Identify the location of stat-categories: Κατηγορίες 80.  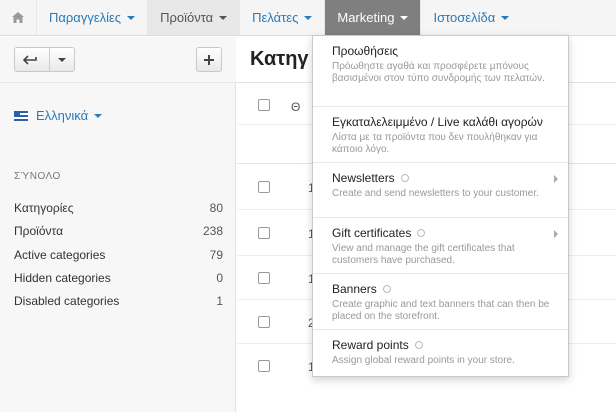
(118, 208).